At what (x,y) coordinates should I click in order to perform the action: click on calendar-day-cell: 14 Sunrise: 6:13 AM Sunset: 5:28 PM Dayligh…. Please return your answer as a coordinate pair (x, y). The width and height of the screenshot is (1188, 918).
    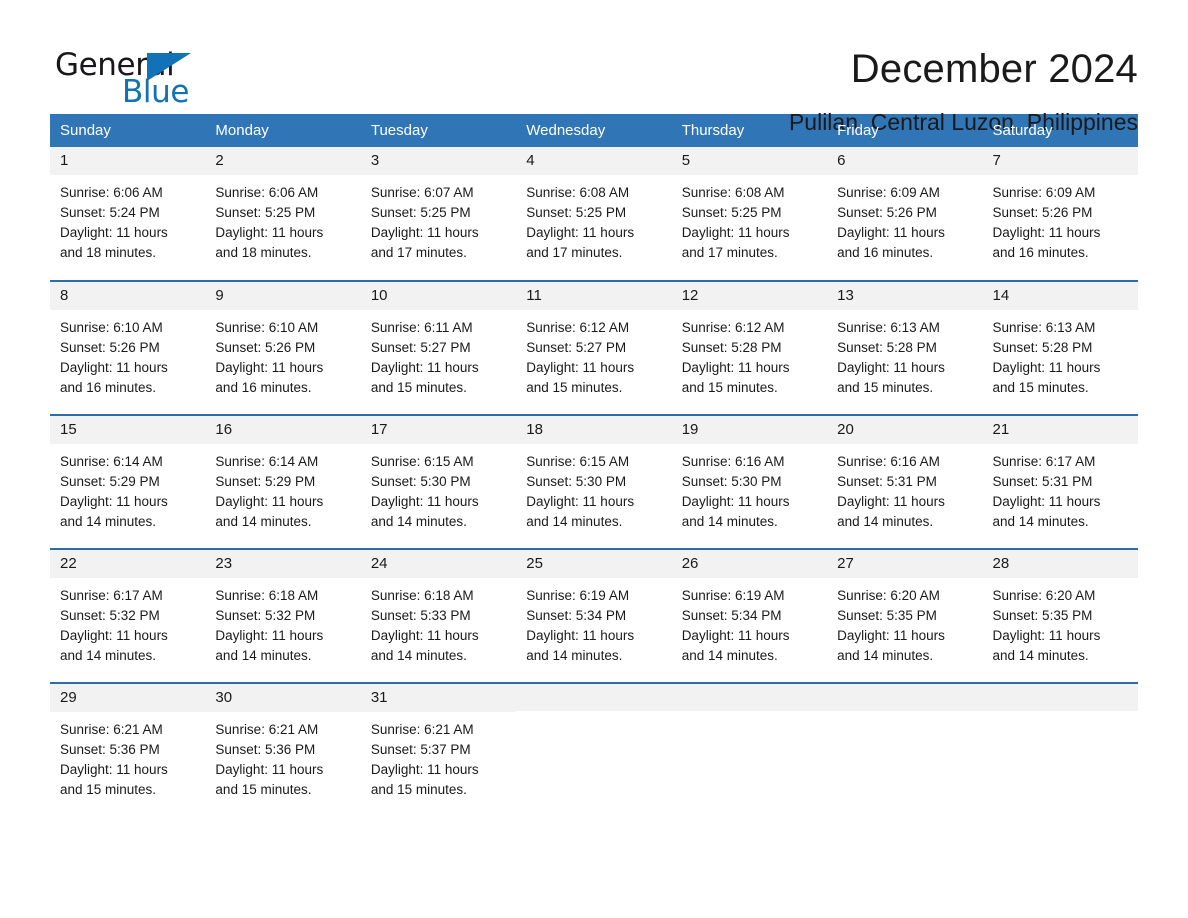
    Looking at the image, I should click on (1060, 347).